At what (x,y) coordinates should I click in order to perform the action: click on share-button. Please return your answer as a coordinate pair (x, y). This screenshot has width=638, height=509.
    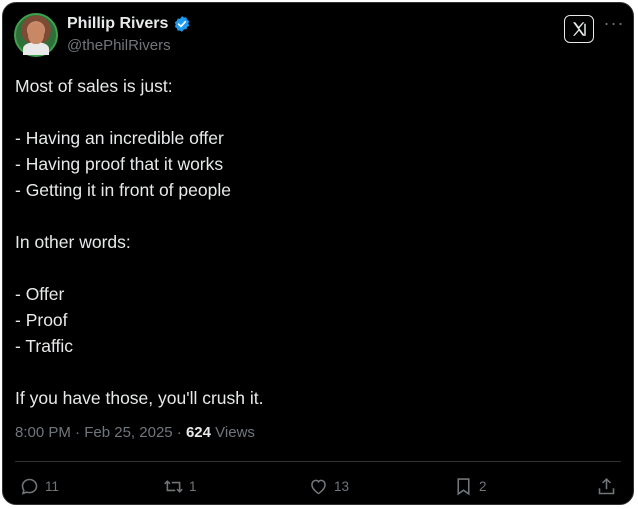
    Looking at the image, I should click on (606, 486).